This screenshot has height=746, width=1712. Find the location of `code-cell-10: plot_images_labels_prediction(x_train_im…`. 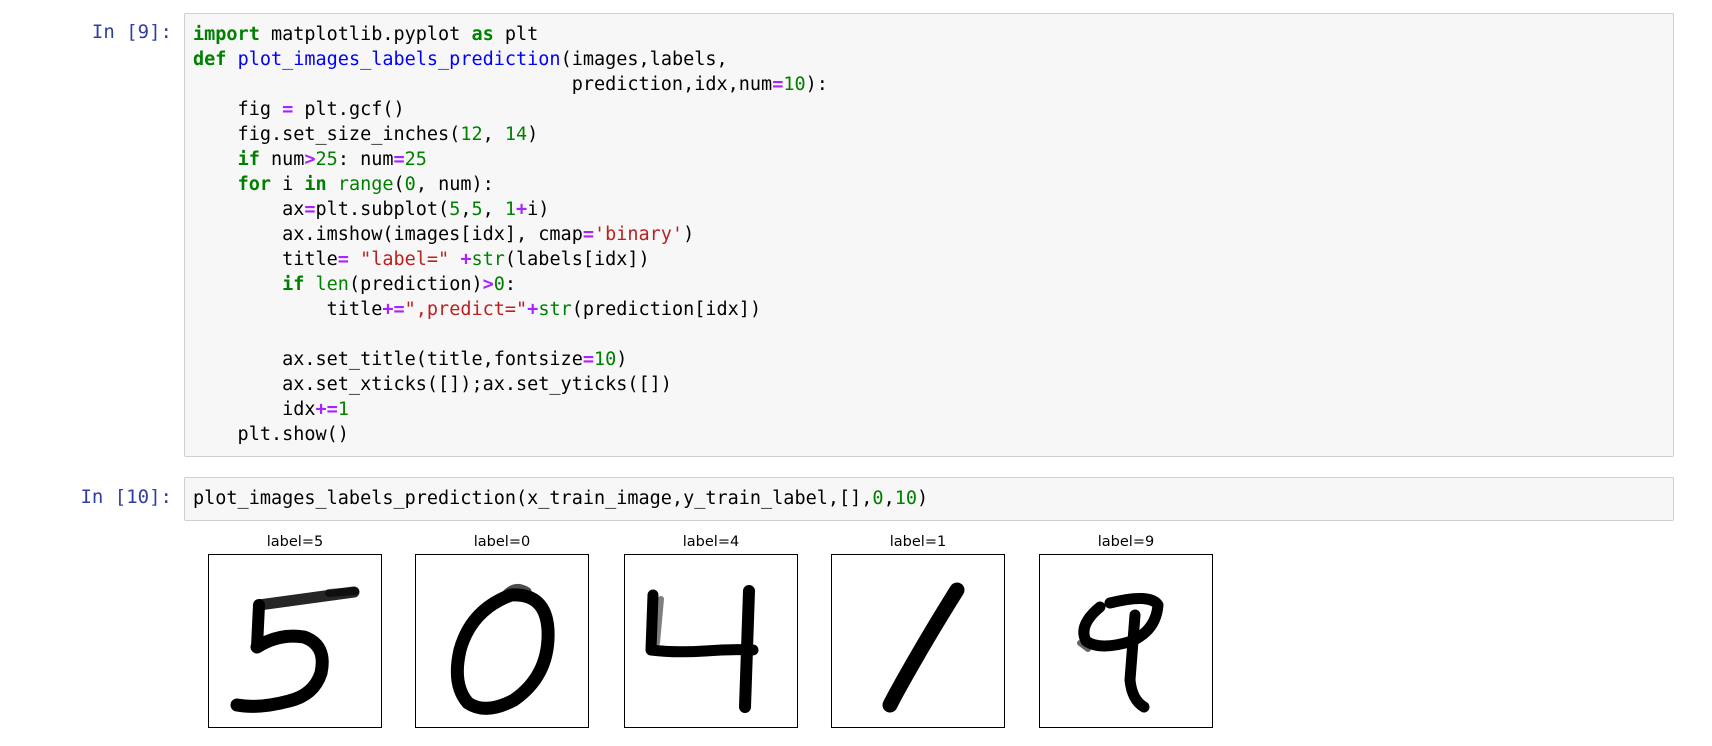

code-cell-10: plot_images_labels_prediction(x_train_im… is located at coordinates (929, 499).